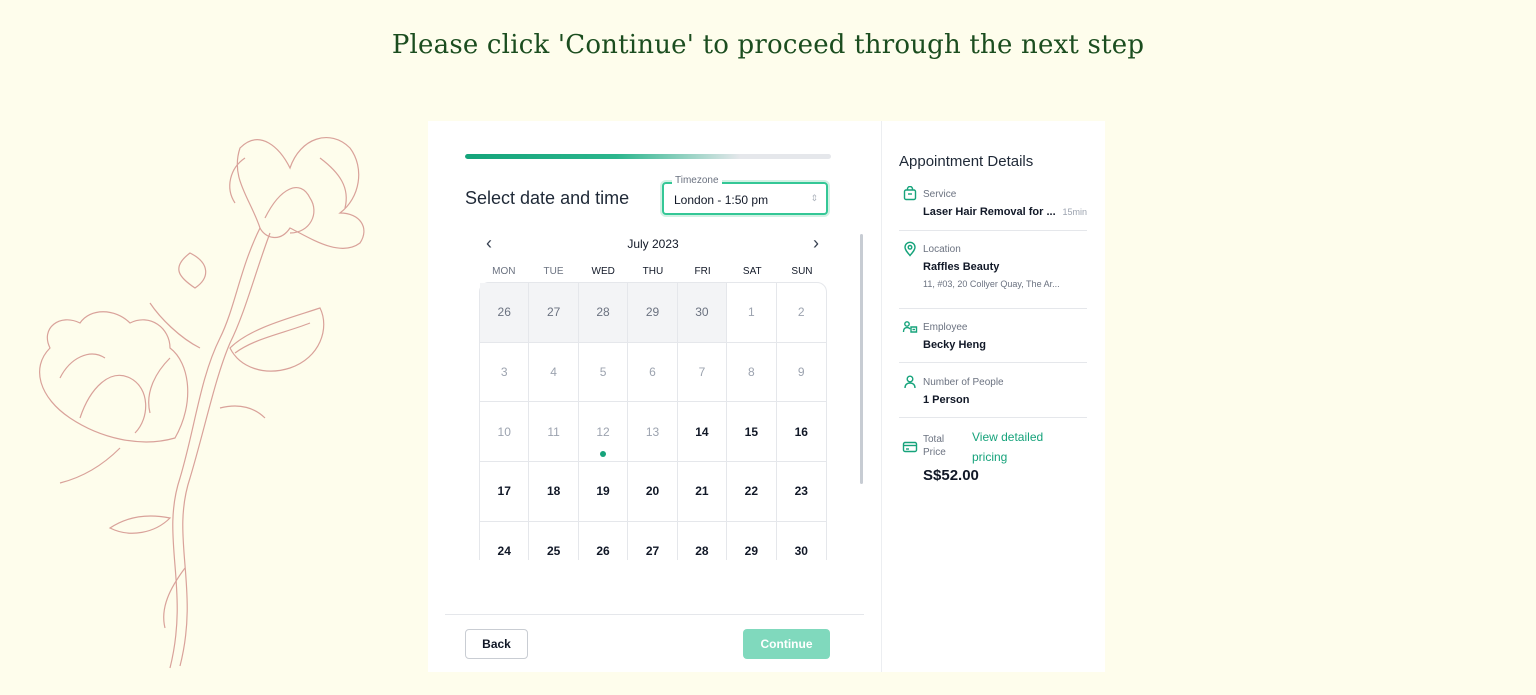  Describe the element at coordinates (745, 195) in the screenshot. I see `timezone-select: Timezone London - 1:50 pm ⇕` at that location.